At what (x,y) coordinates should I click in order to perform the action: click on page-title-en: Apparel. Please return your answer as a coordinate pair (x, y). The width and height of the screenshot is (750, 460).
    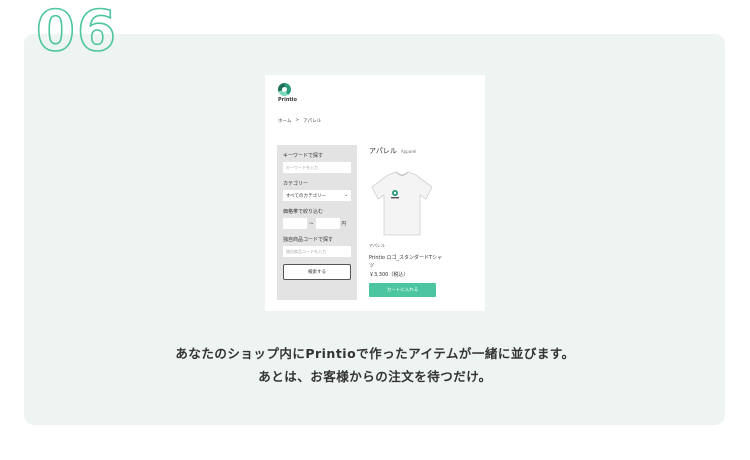
    Looking at the image, I should click on (408, 151).